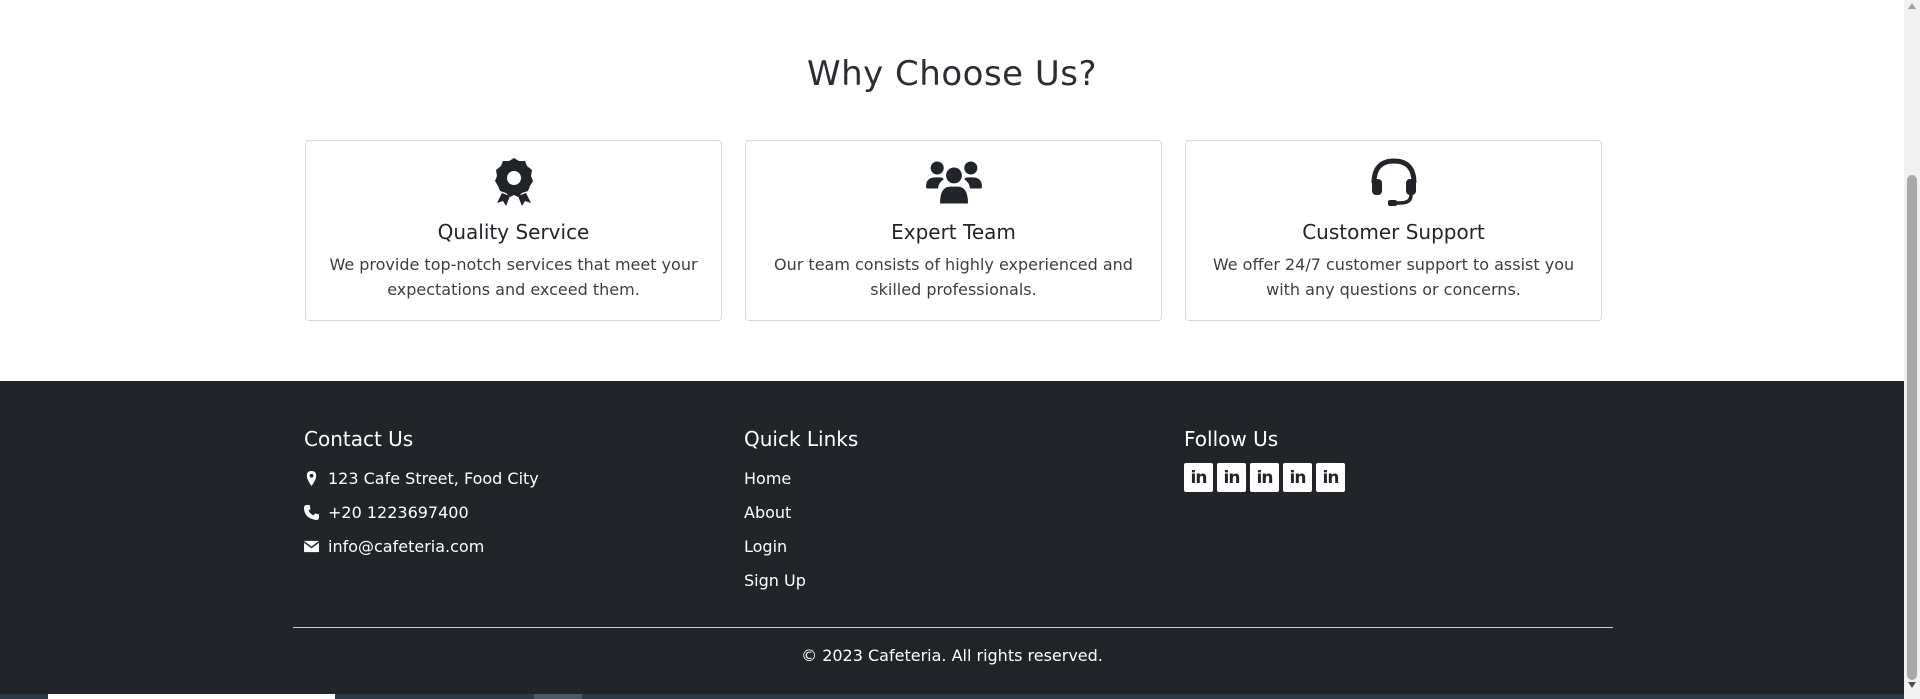 The image size is (1920, 699). What do you see at coordinates (953, 627) in the screenshot?
I see `footer-divider` at bounding box center [953, 627].